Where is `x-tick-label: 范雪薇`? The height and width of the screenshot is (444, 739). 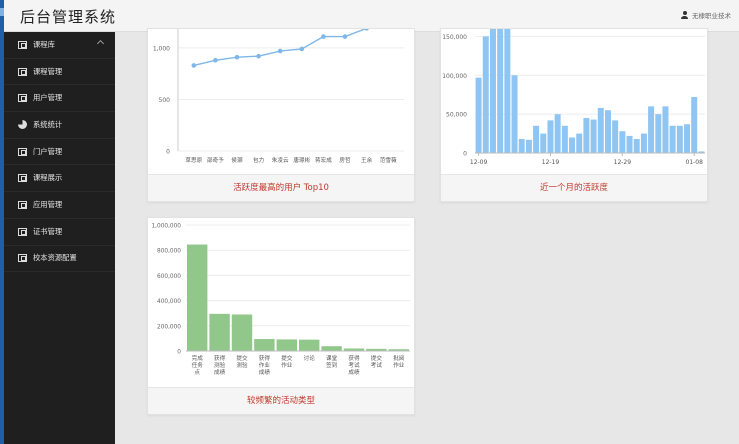
x-tick-label: 范雪薇 is located at coordinates (388, 160).